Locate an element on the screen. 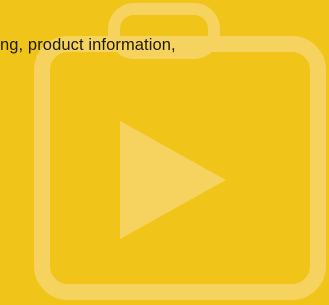 Image resolution: width=329 pixels, height=305 pixels. play-triangle-icon is located at coordinates (173, 180).